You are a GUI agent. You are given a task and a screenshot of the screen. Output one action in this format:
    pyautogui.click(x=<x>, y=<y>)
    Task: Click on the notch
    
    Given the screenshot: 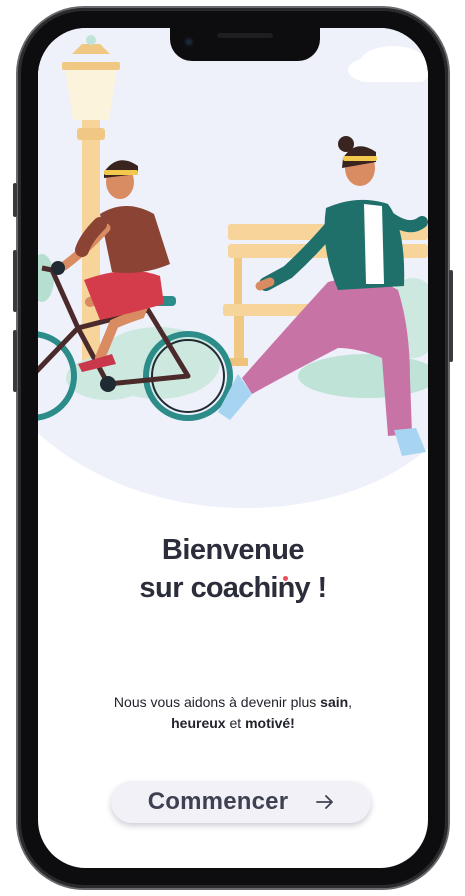 What is the action you would take?
    pyautogui.click(x=245, y=44)
    